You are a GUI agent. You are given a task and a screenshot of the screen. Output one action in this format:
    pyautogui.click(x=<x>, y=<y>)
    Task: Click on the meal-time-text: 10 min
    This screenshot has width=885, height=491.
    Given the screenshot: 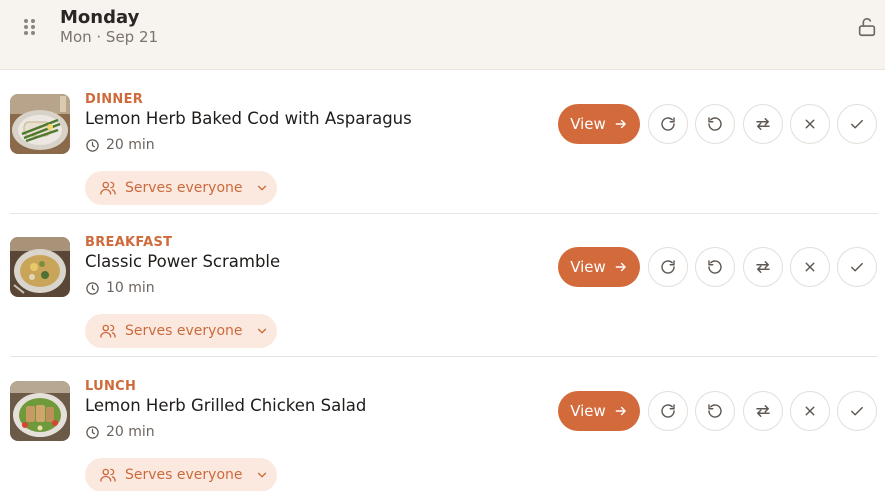 What is the action you would take?
    pyautogui.click(x=130, y=288)
    